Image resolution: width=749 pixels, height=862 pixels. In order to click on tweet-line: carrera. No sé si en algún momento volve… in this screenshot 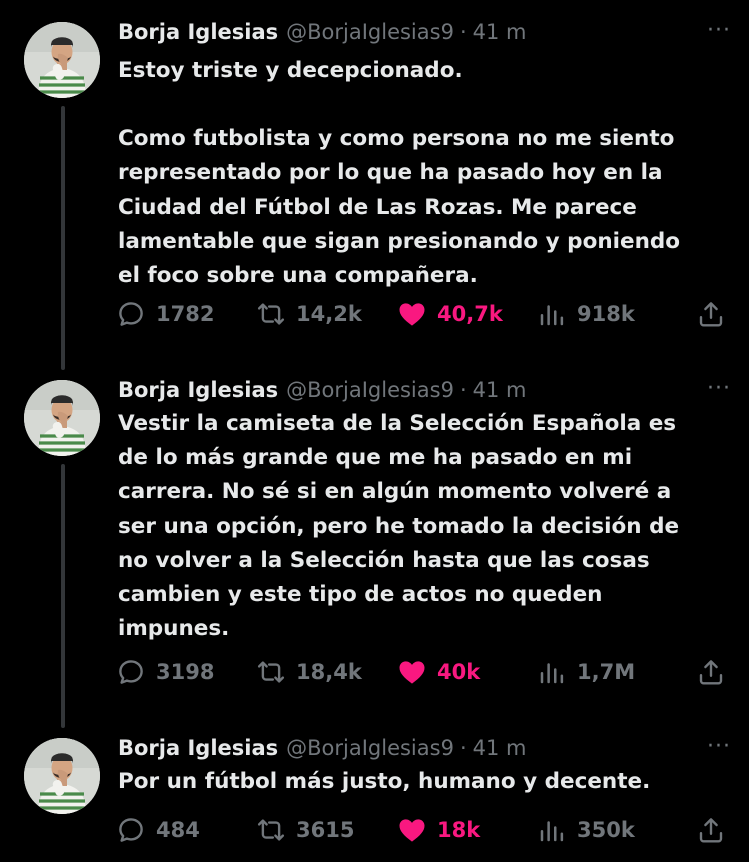, I will do `click(395, 492)`.